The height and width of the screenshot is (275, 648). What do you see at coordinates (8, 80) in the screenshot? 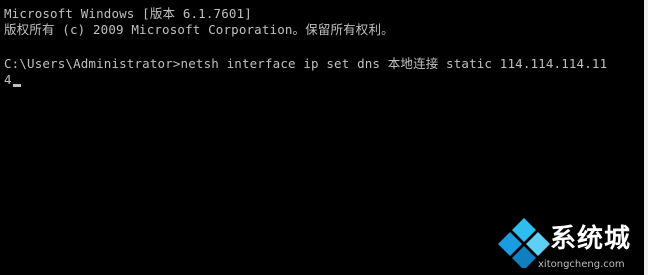
I see `console-command-wrap-line: 4` at bounding box center [8, 80].